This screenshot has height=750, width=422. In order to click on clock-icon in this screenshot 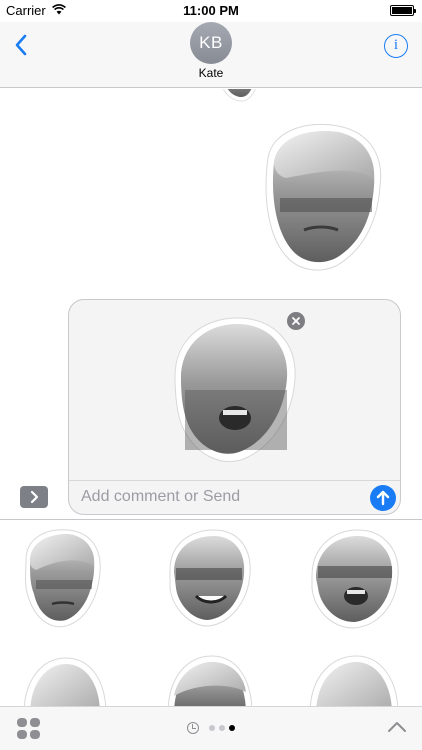, I will do `click(193, 728)`.